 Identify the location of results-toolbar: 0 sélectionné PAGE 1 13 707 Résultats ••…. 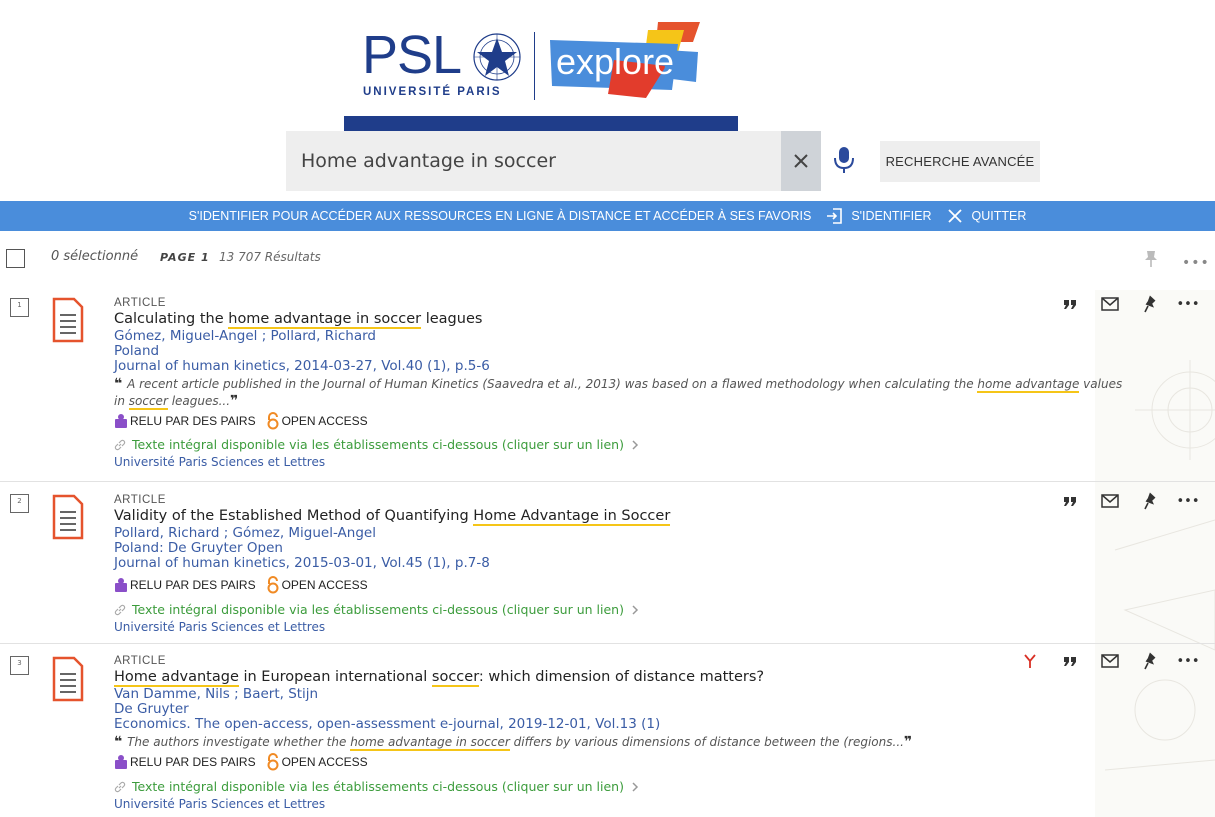
(607, 260).